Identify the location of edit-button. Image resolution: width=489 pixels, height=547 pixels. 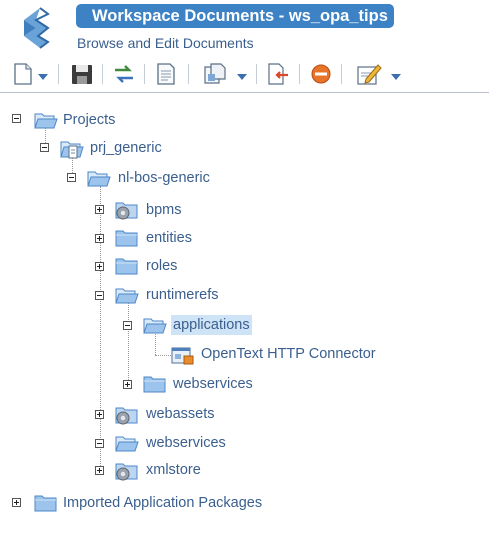
(369, 74).